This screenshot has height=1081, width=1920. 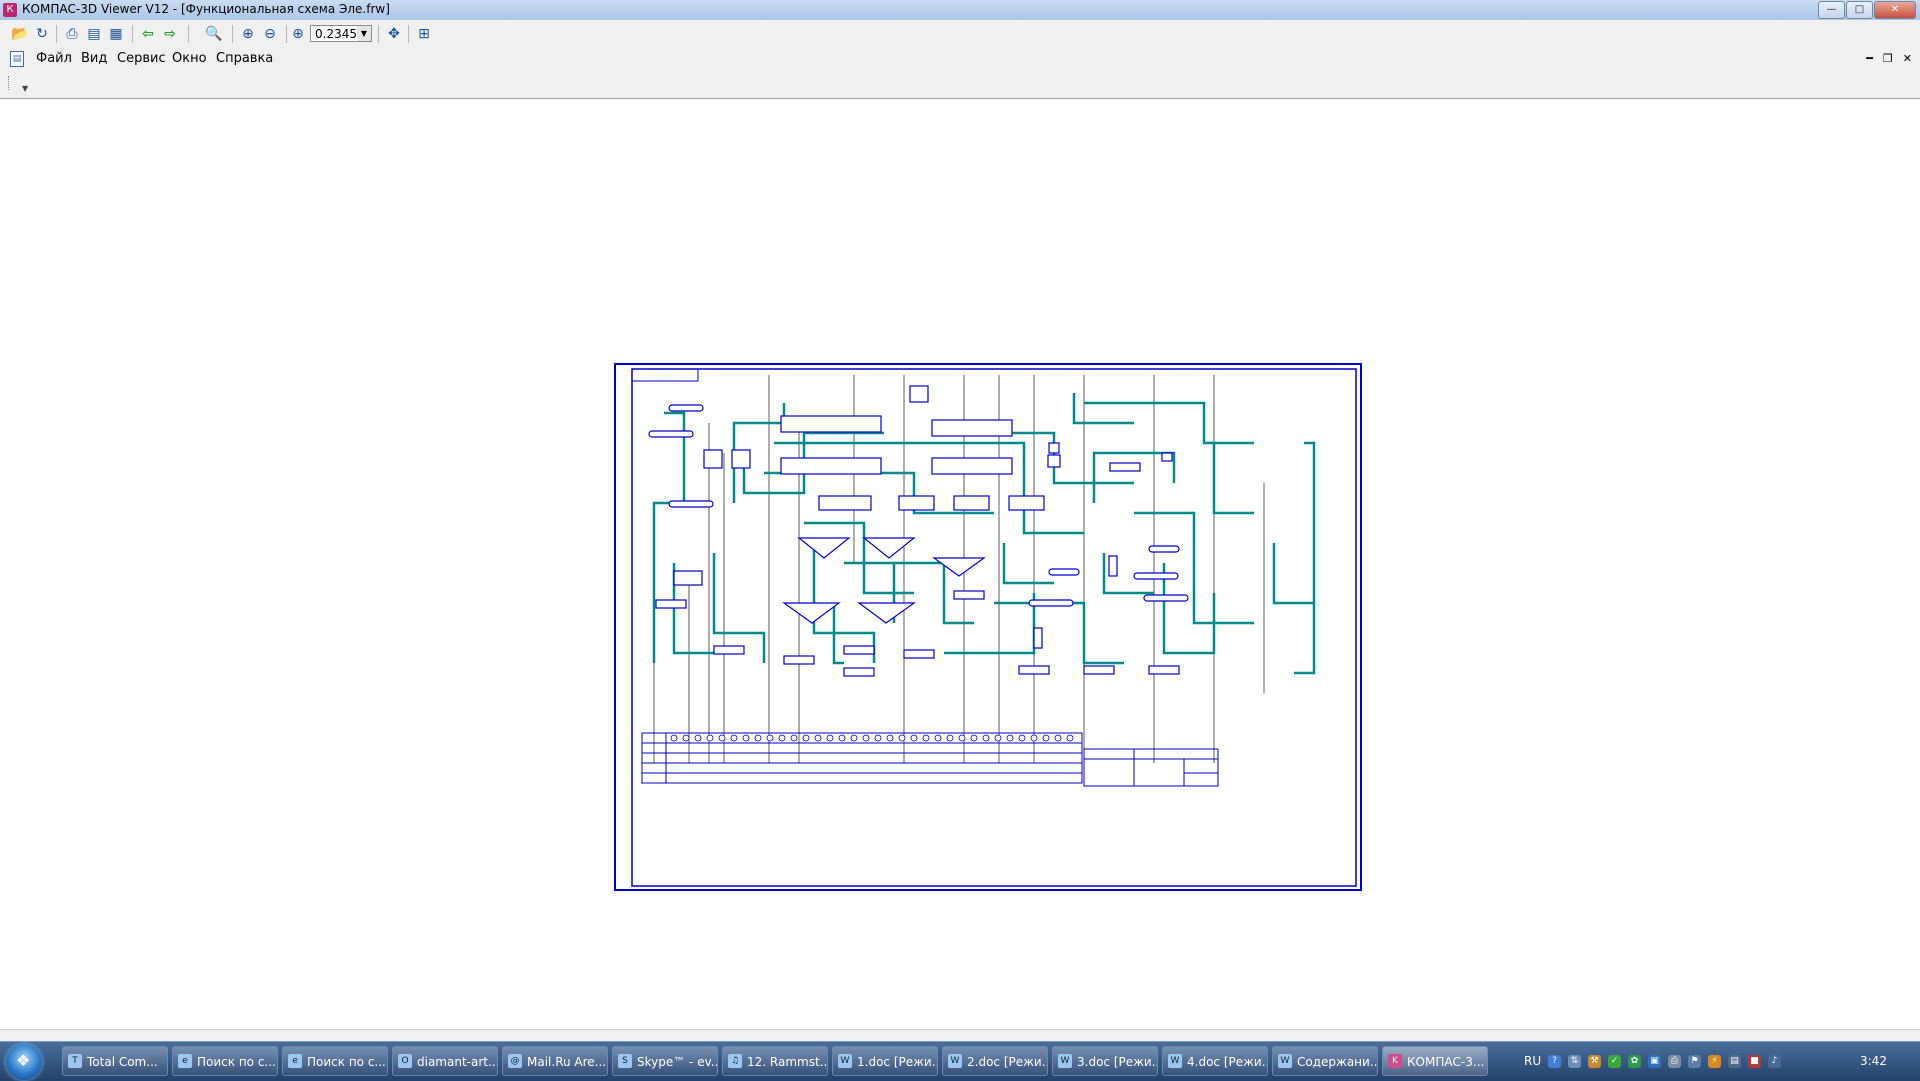 I want to click on menu-window: Окно, so click(x=189, y=58).